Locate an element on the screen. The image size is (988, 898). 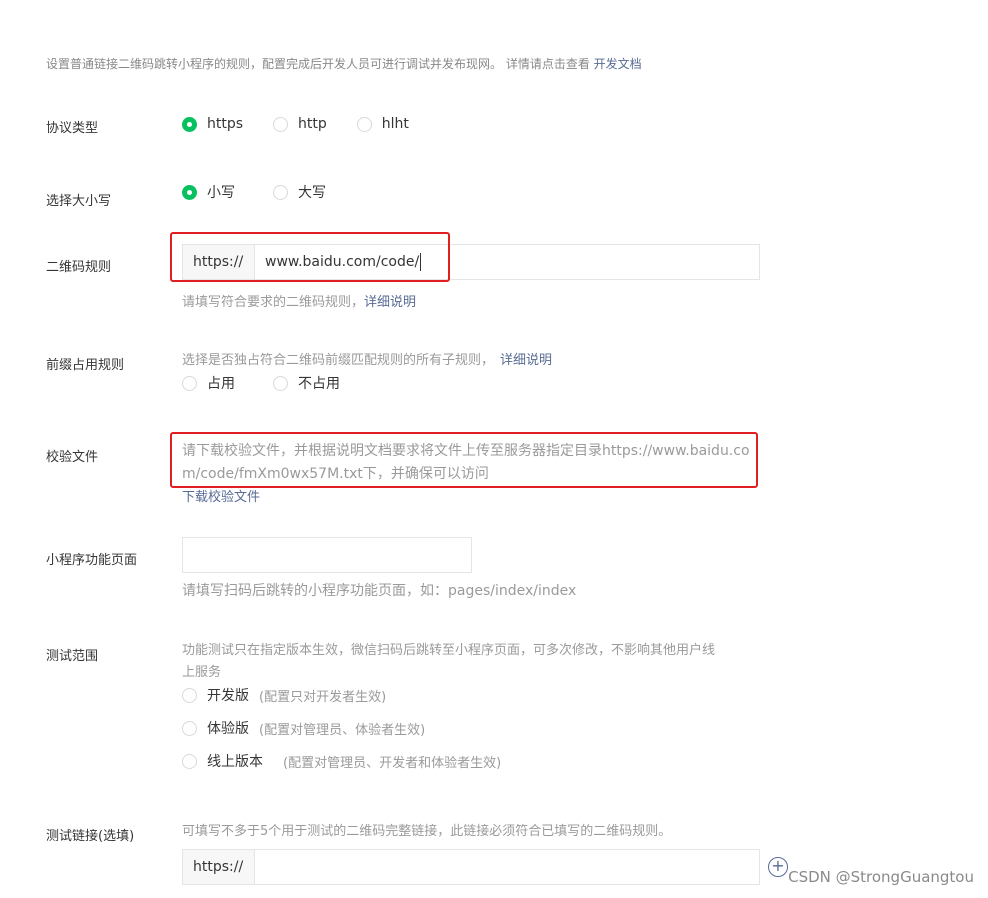
test-link-hint: 可填写不多于5个用于测试的二维码完整链接，此链接必须符合已填写的二维码规则。 is located at coordinates (427, 831).